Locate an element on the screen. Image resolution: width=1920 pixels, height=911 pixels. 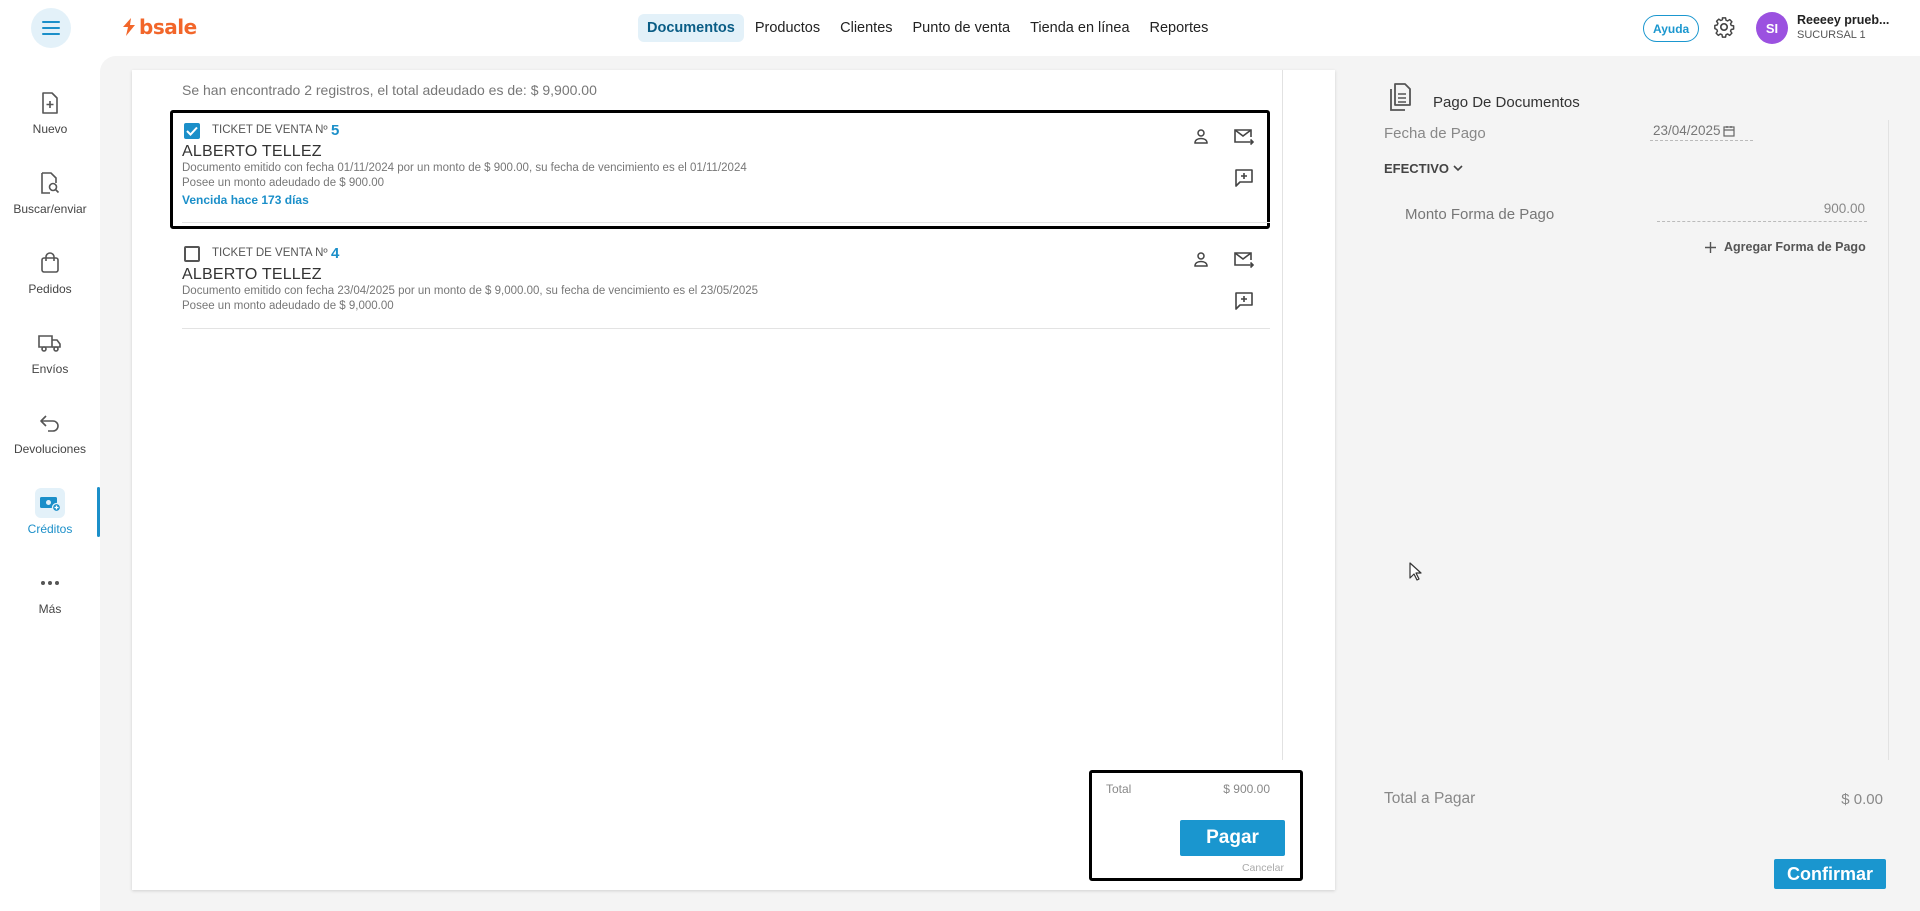
sidebar-item-pedidos: Pedidos is located at coordinates (50, 283).